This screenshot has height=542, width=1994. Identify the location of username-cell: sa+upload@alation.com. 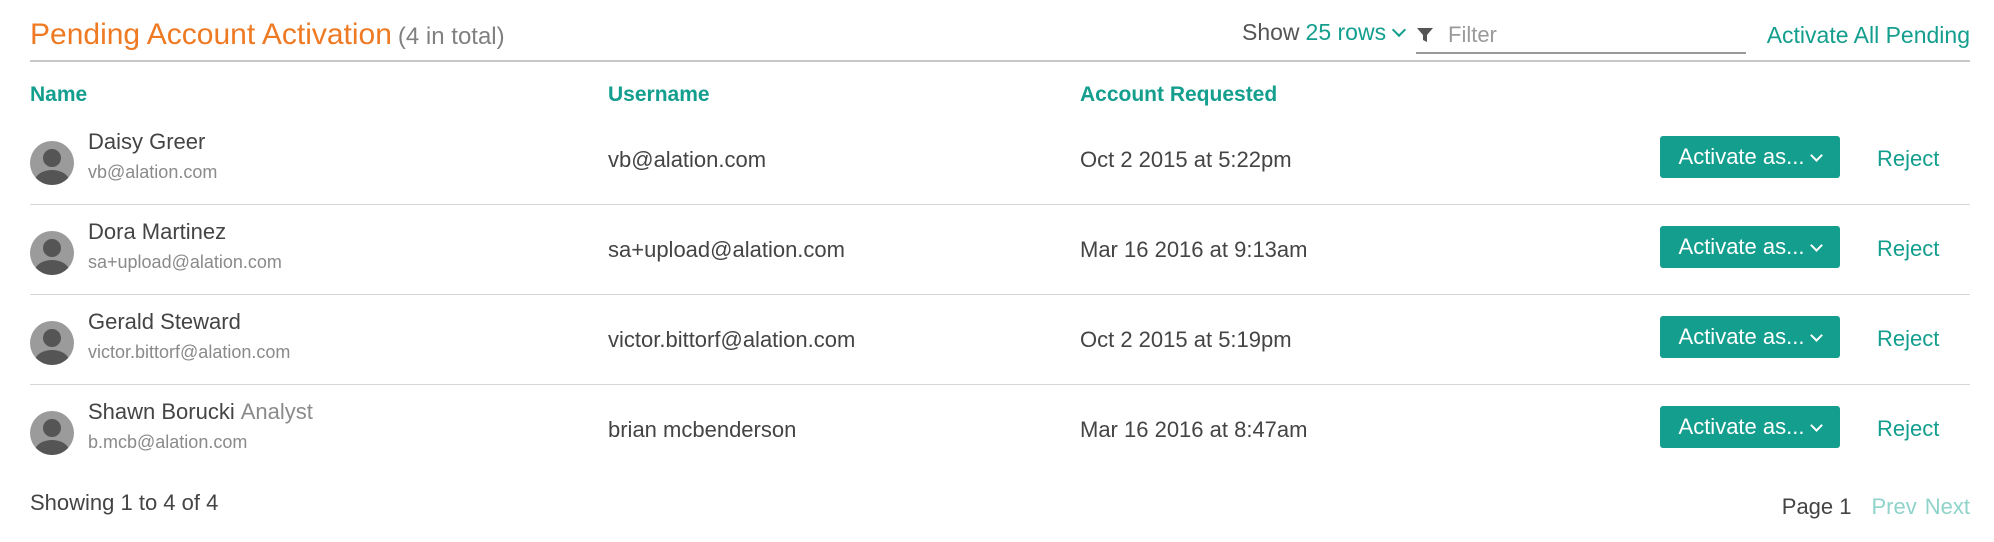
(726, 249).